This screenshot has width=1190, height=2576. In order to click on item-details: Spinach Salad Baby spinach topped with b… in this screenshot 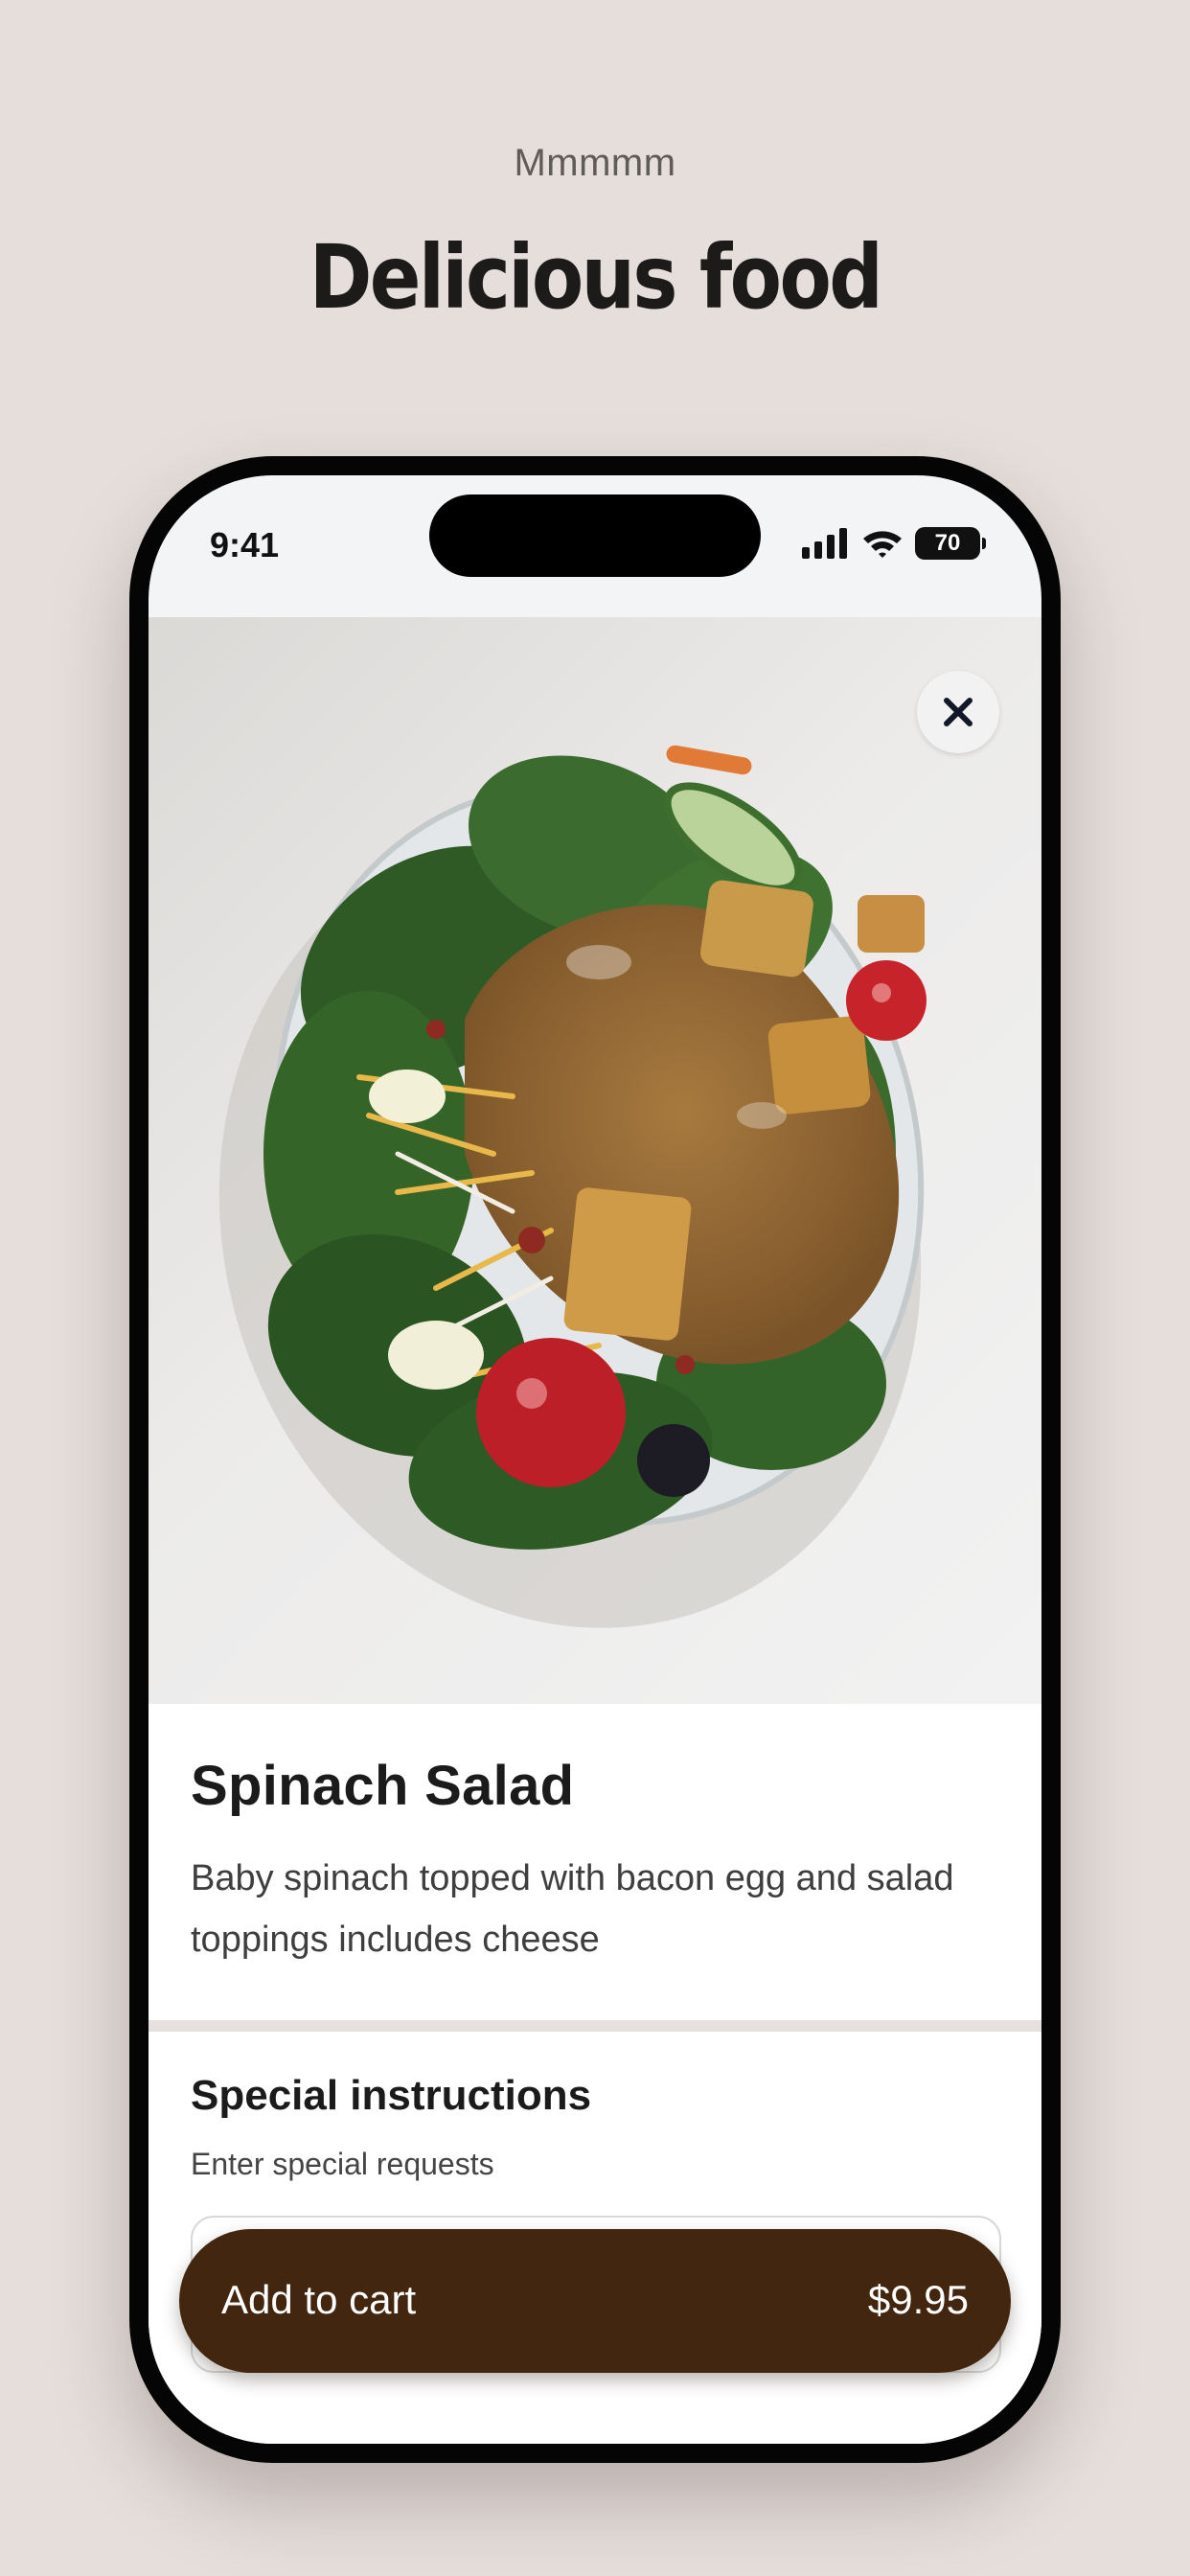, I will do `click(595, 1862)`.